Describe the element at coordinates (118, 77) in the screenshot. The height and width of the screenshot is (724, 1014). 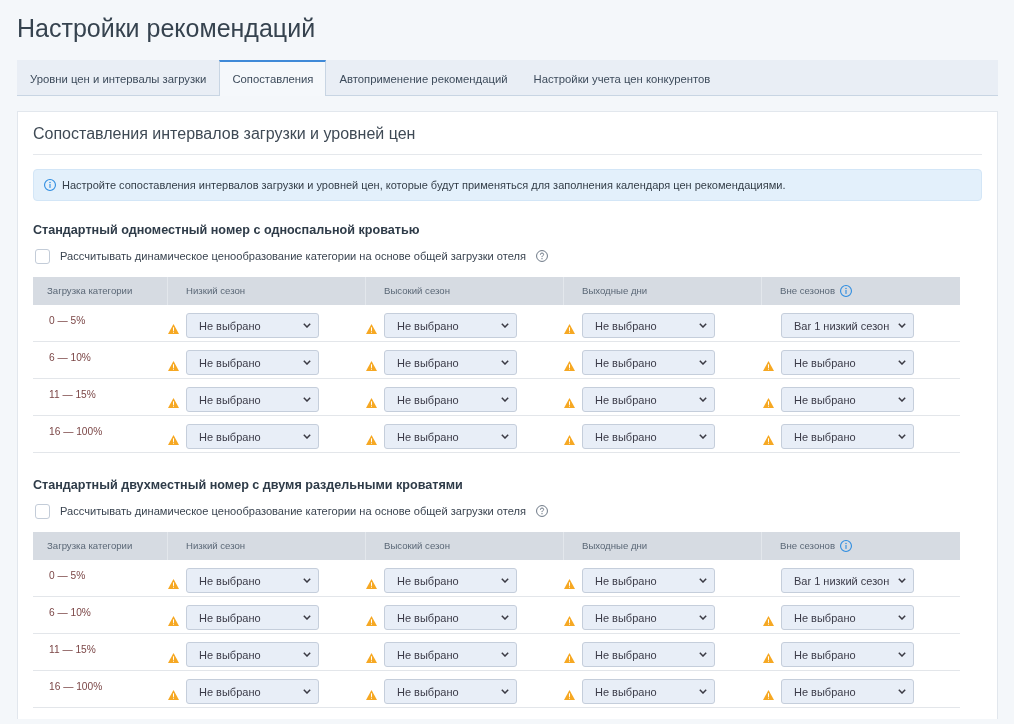
I see `tab: Уровни цен и интервалы загрузки` at that location.